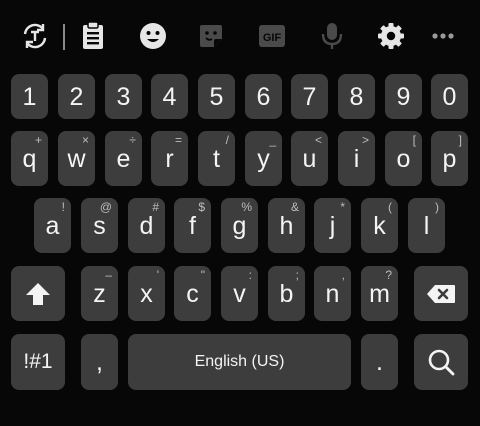 The image size is (480, 426). I want to click on key-i: > i, so click(356, 158).